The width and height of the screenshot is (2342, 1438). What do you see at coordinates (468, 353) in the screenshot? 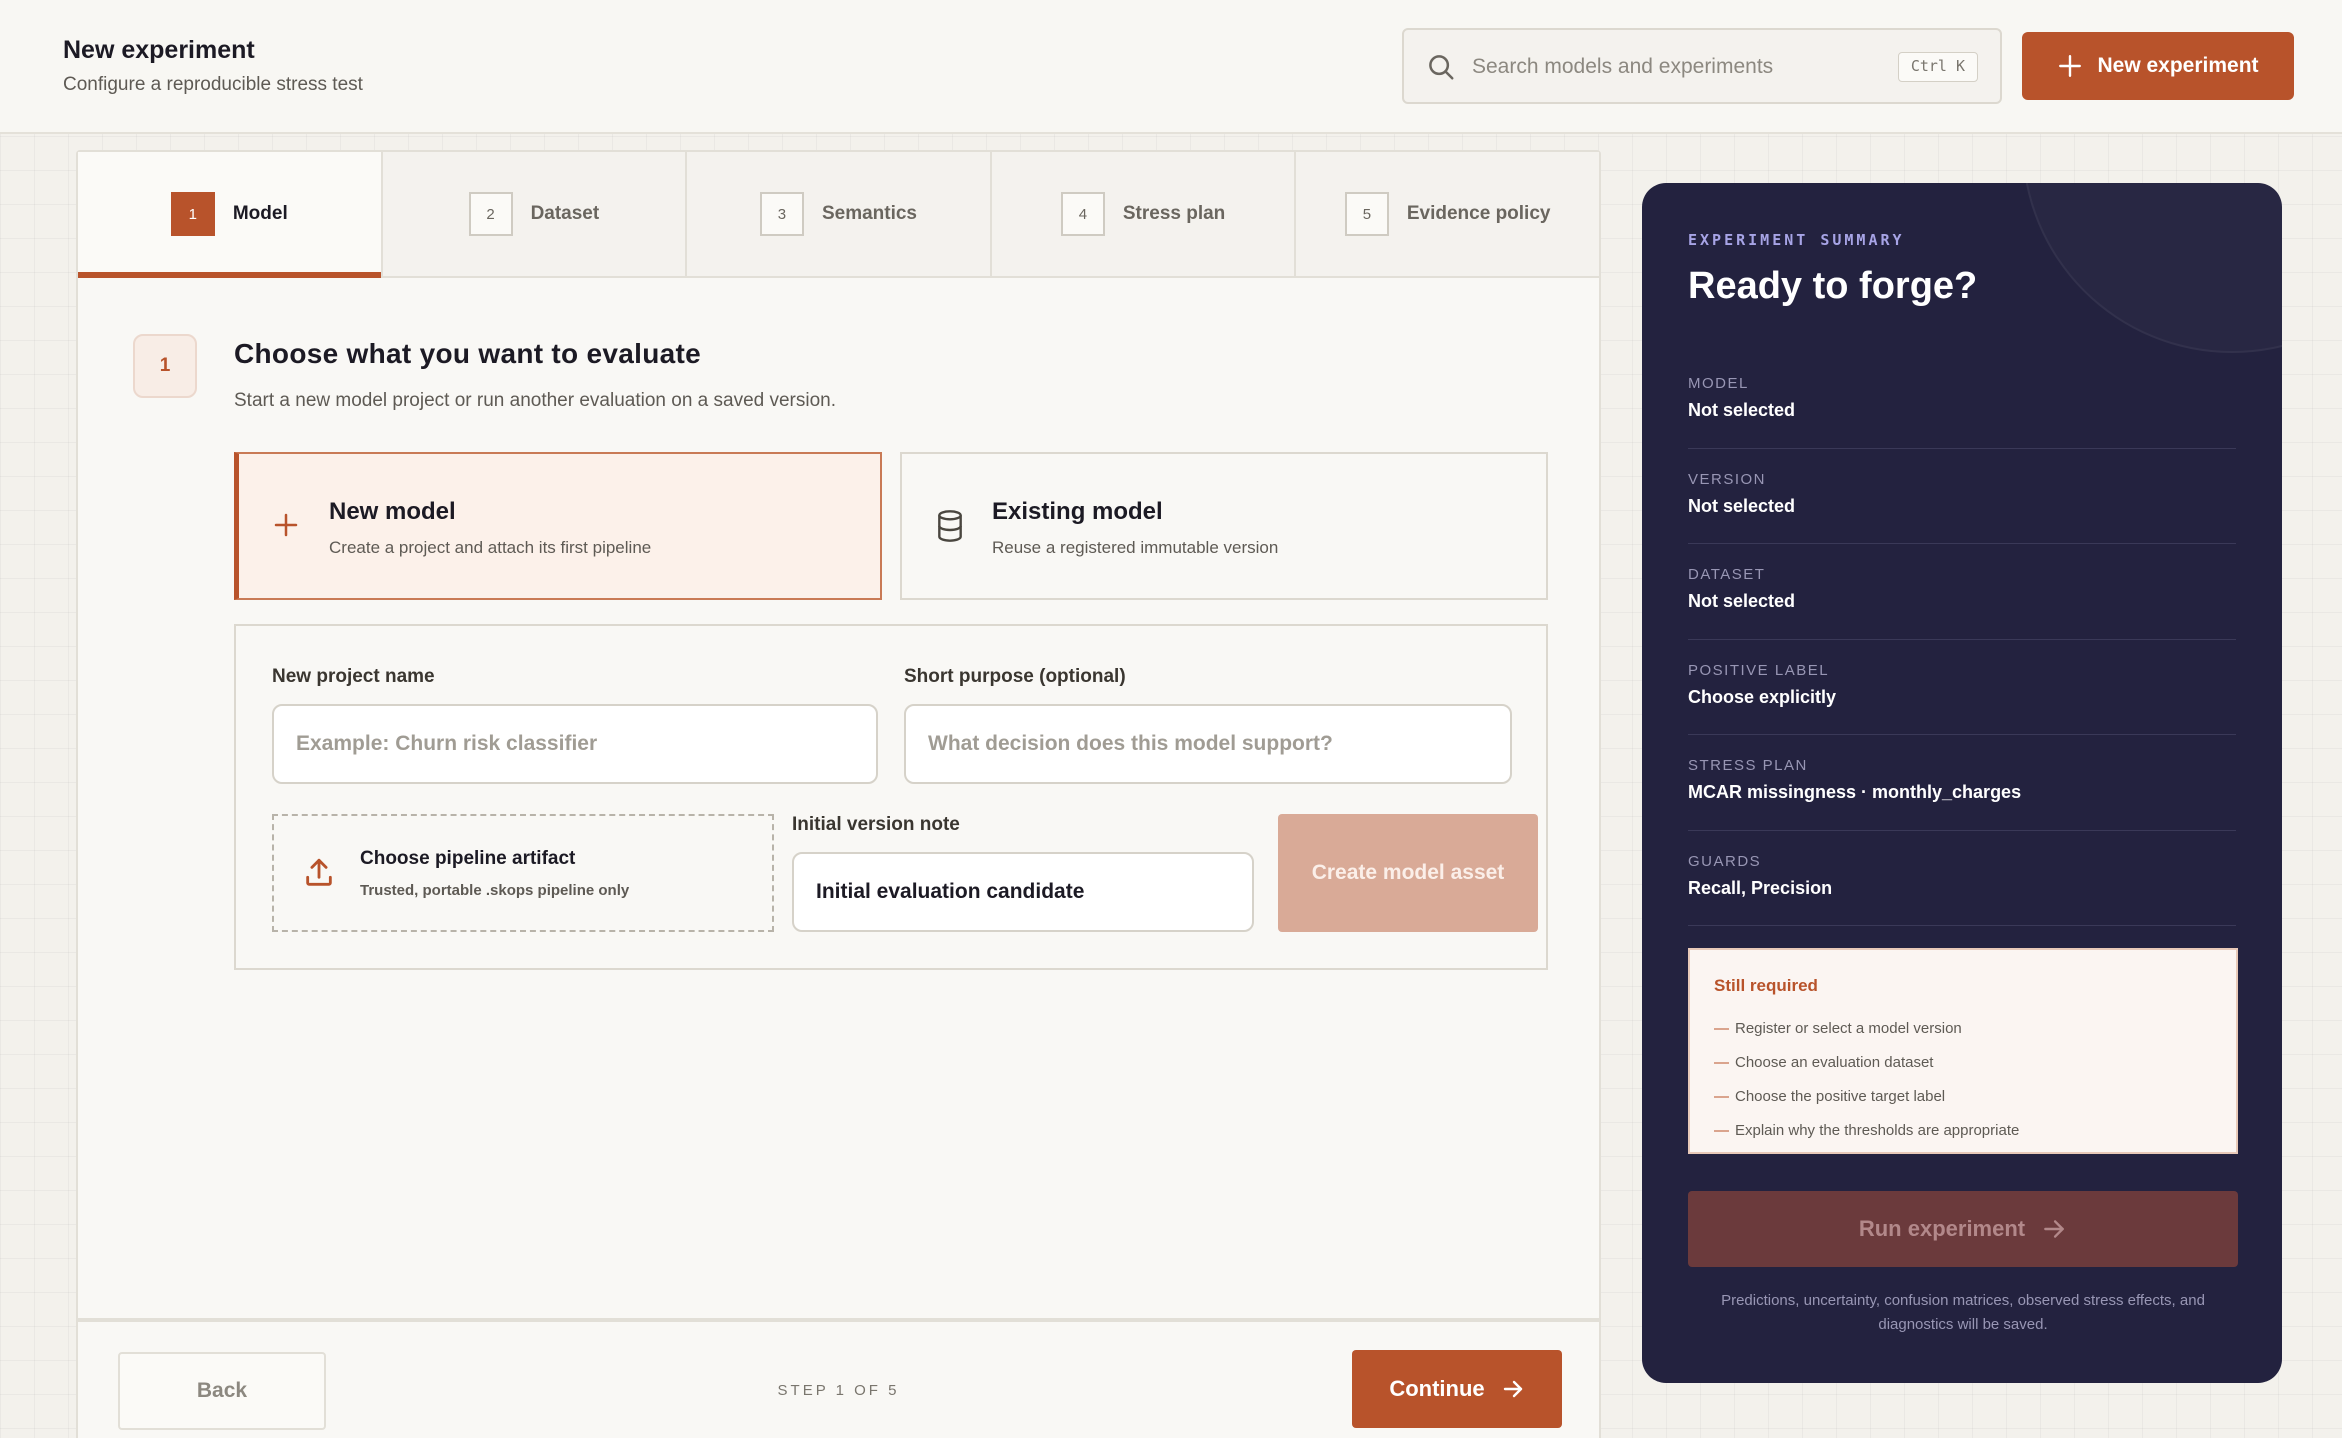
I see `section-title: Choose what you want to evaluate` at bounding box center [468, 353].